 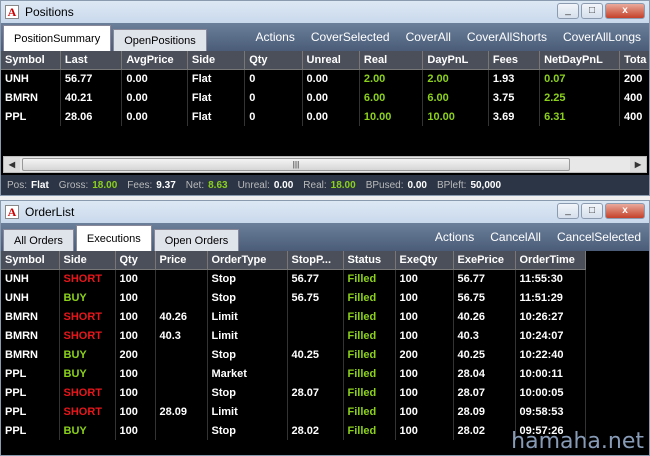 What do you see at coordinates (424, 260) in the screenshot?
I see `column-header: ExeQty` at bounding box center [424, 260].